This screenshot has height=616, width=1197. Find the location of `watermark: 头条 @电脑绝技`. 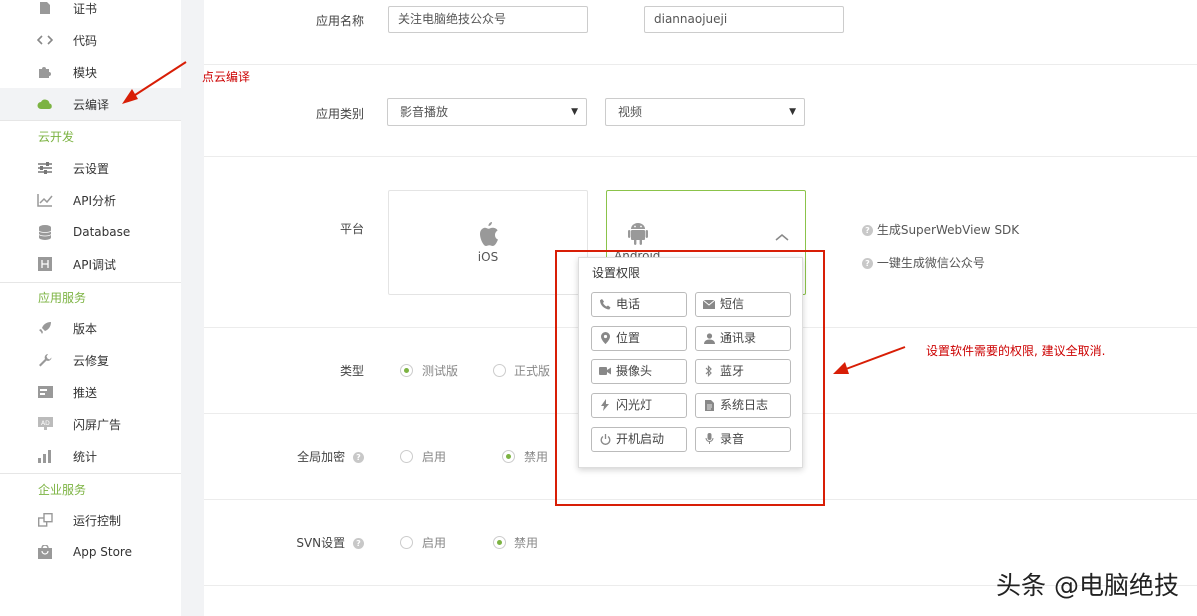

watermark: 头条 @电脑绝技 is located at coordinates (1087, 585).